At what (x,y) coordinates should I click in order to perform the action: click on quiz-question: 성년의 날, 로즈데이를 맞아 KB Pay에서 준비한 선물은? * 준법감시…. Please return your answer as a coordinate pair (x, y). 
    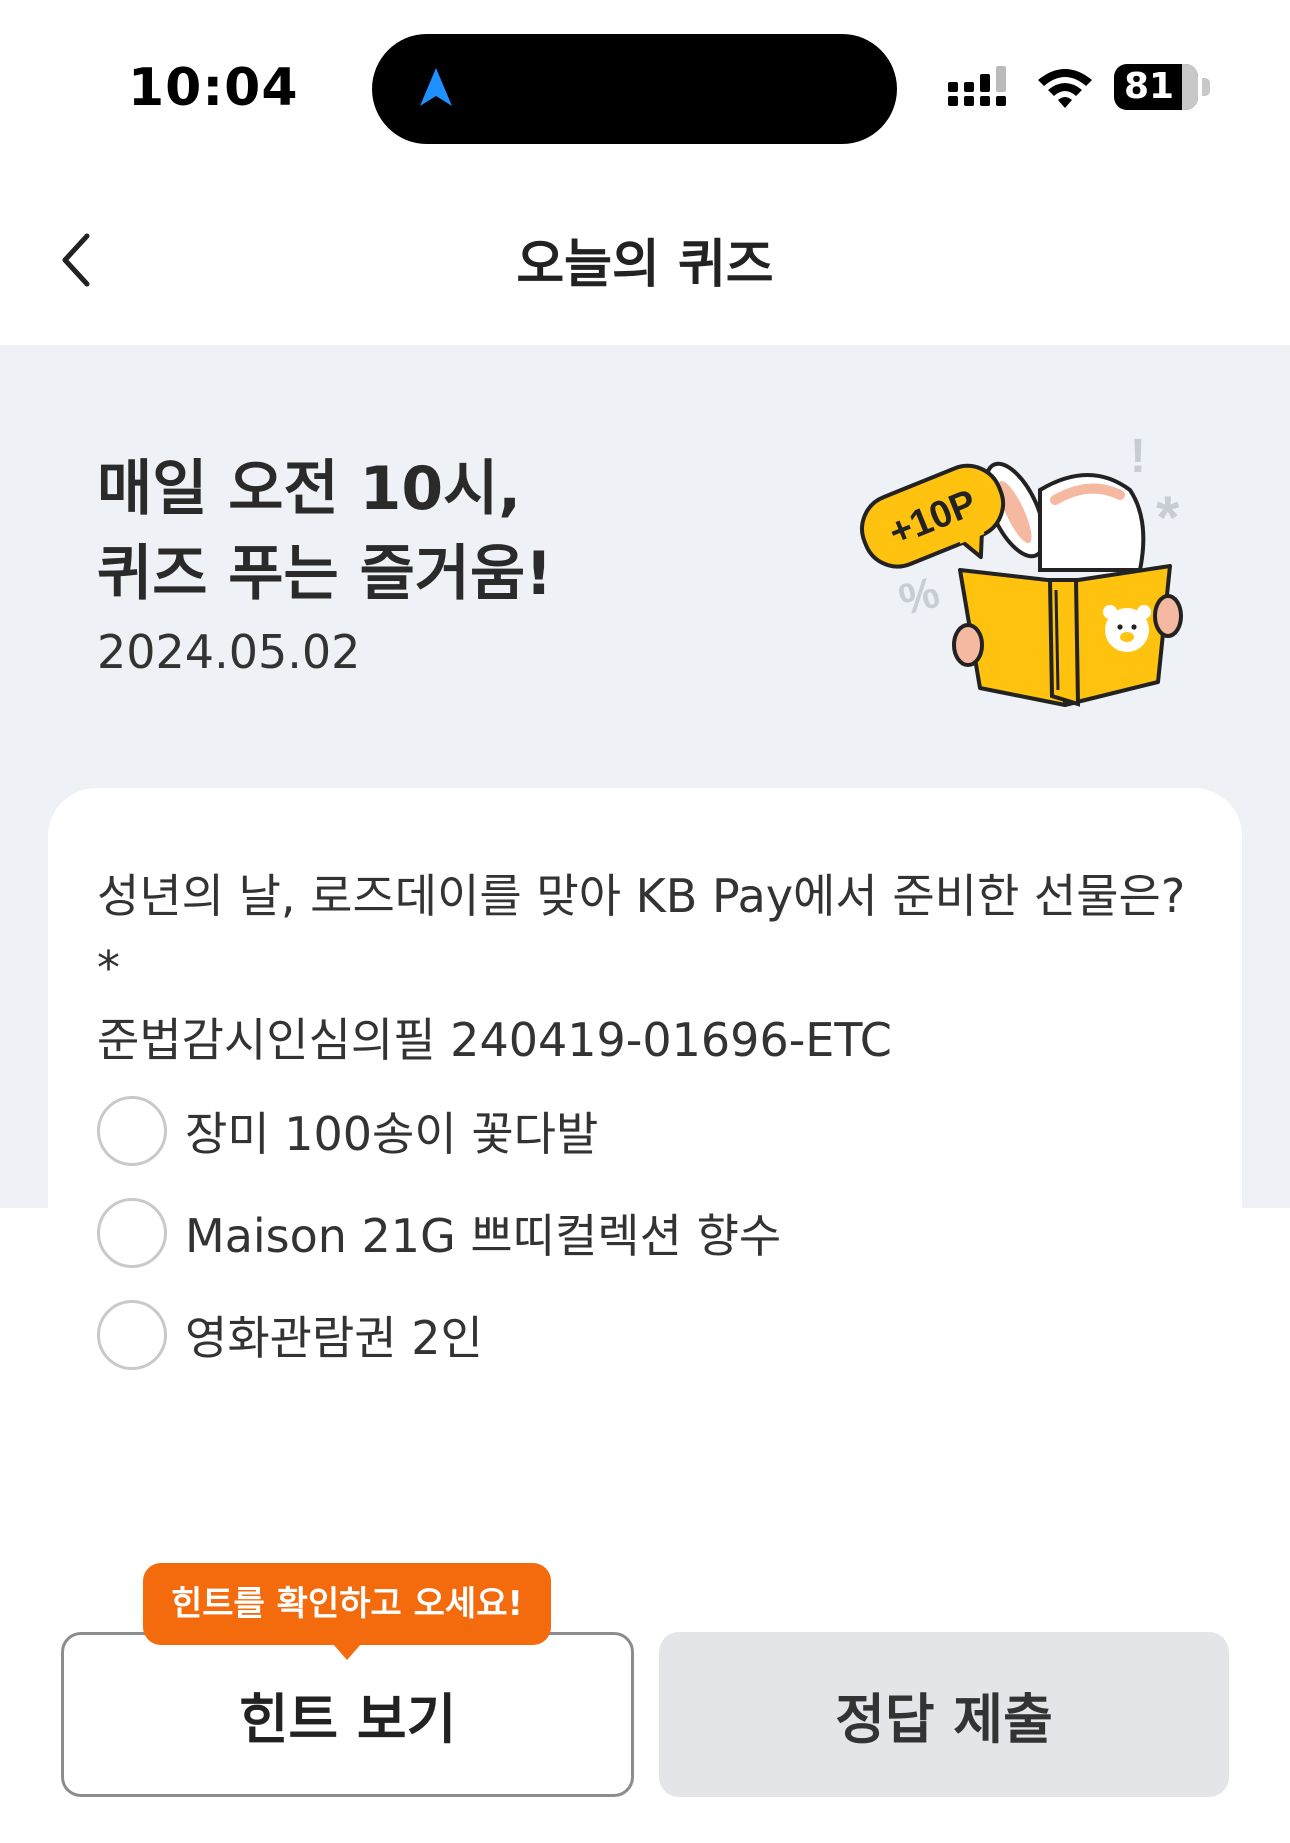
    Looking at the image, I should click on (657, 968).